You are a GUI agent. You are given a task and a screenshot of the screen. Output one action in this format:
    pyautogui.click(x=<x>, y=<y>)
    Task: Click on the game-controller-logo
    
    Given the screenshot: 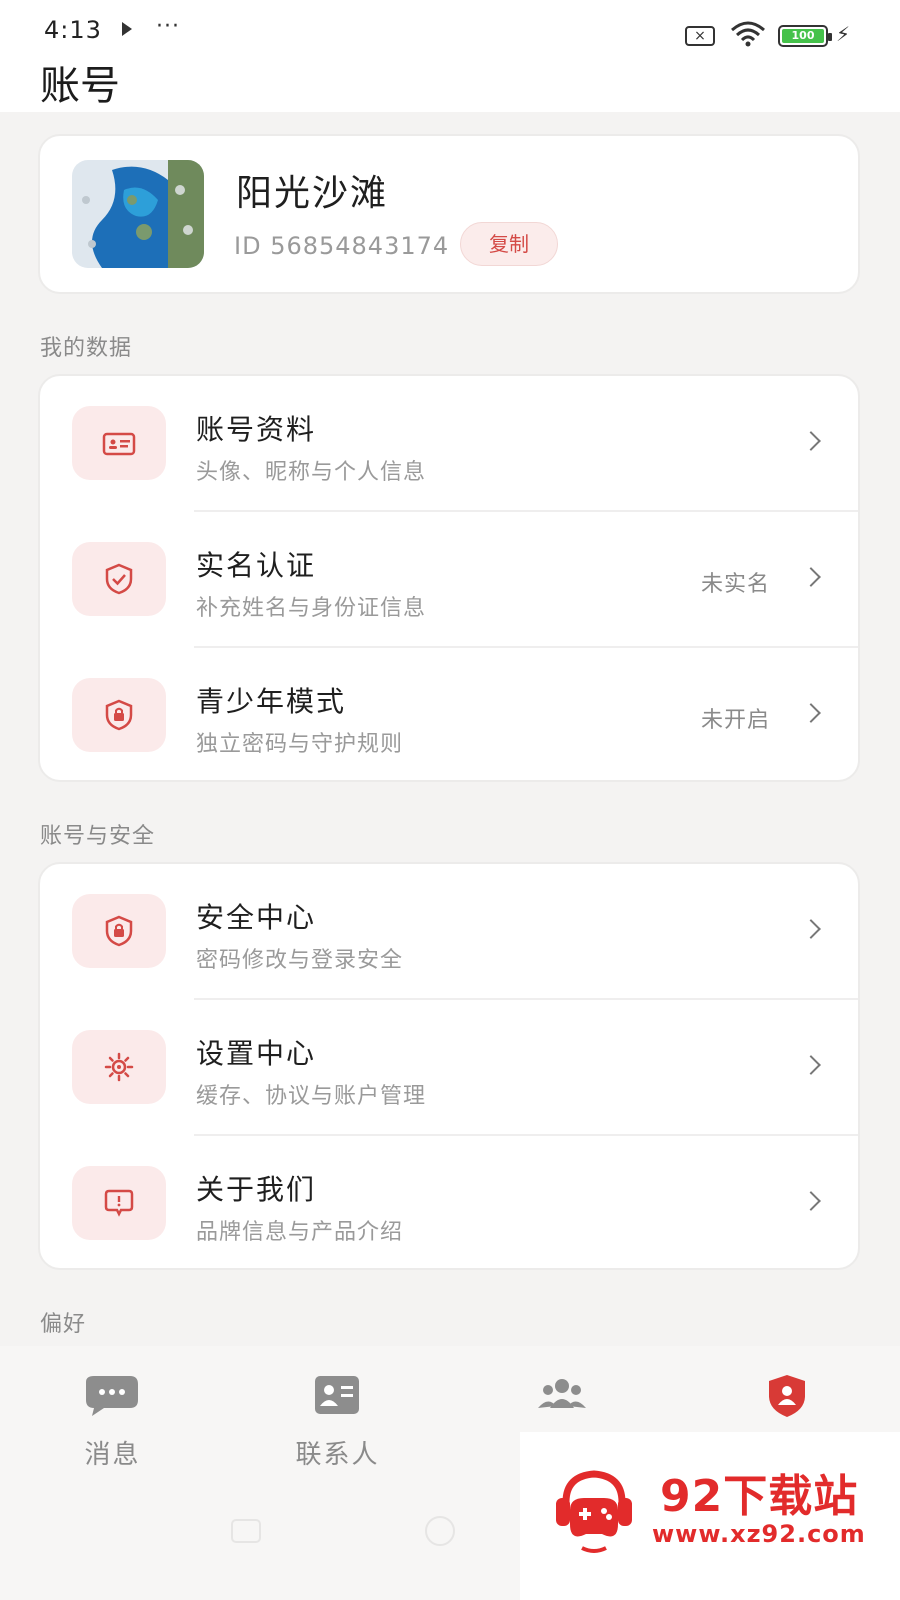 What is the action you would take?
    pyautogui.click(x=594, y=1511)
    